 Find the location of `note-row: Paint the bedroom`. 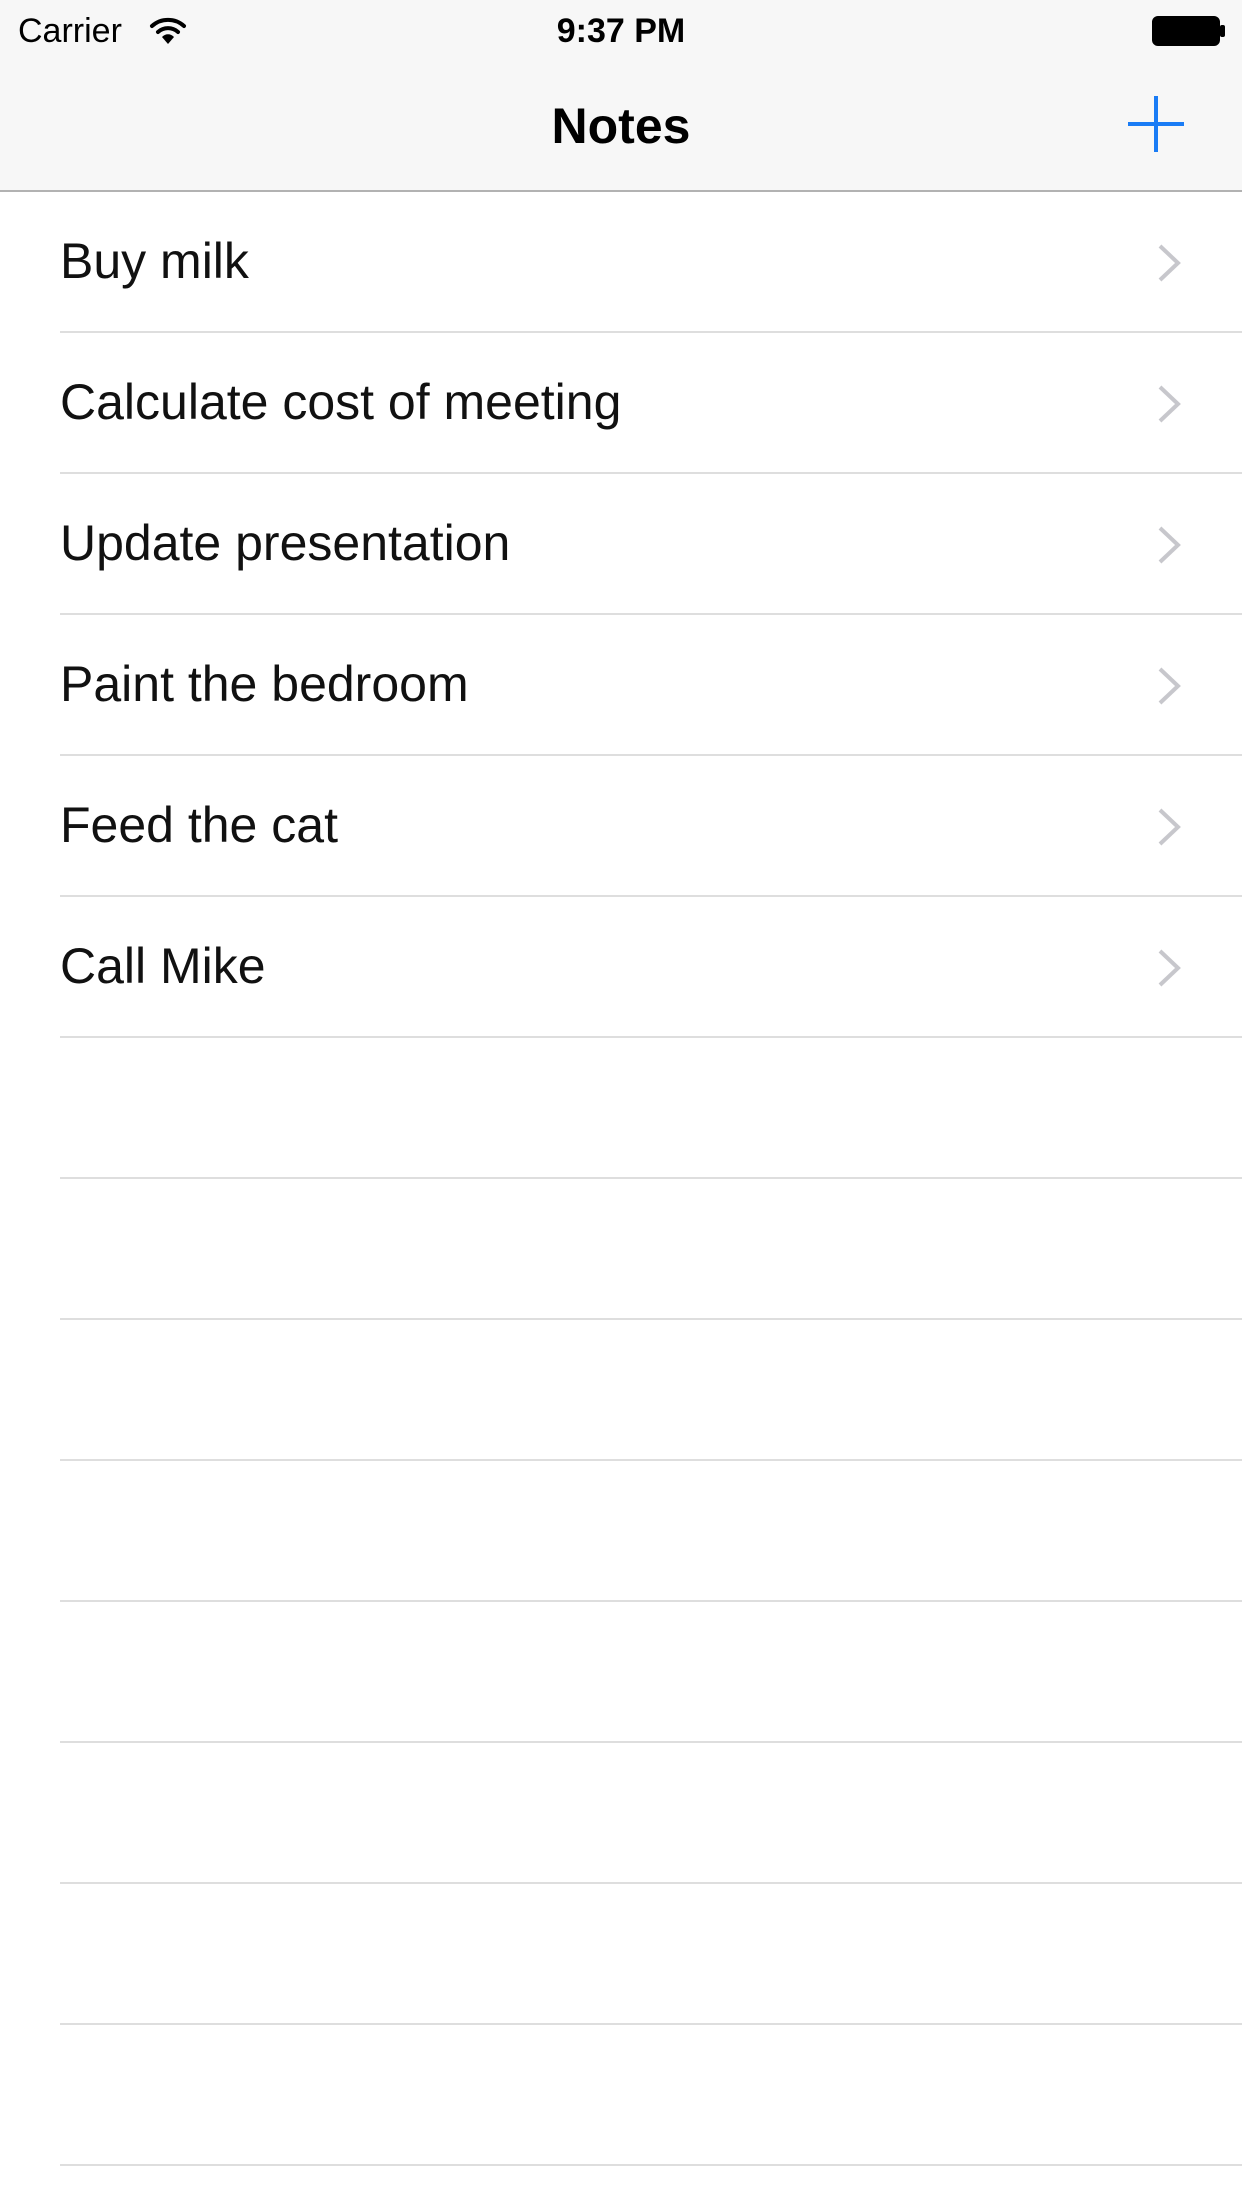

note-row: Paint the bedroom is located at coordinates (621, 685).